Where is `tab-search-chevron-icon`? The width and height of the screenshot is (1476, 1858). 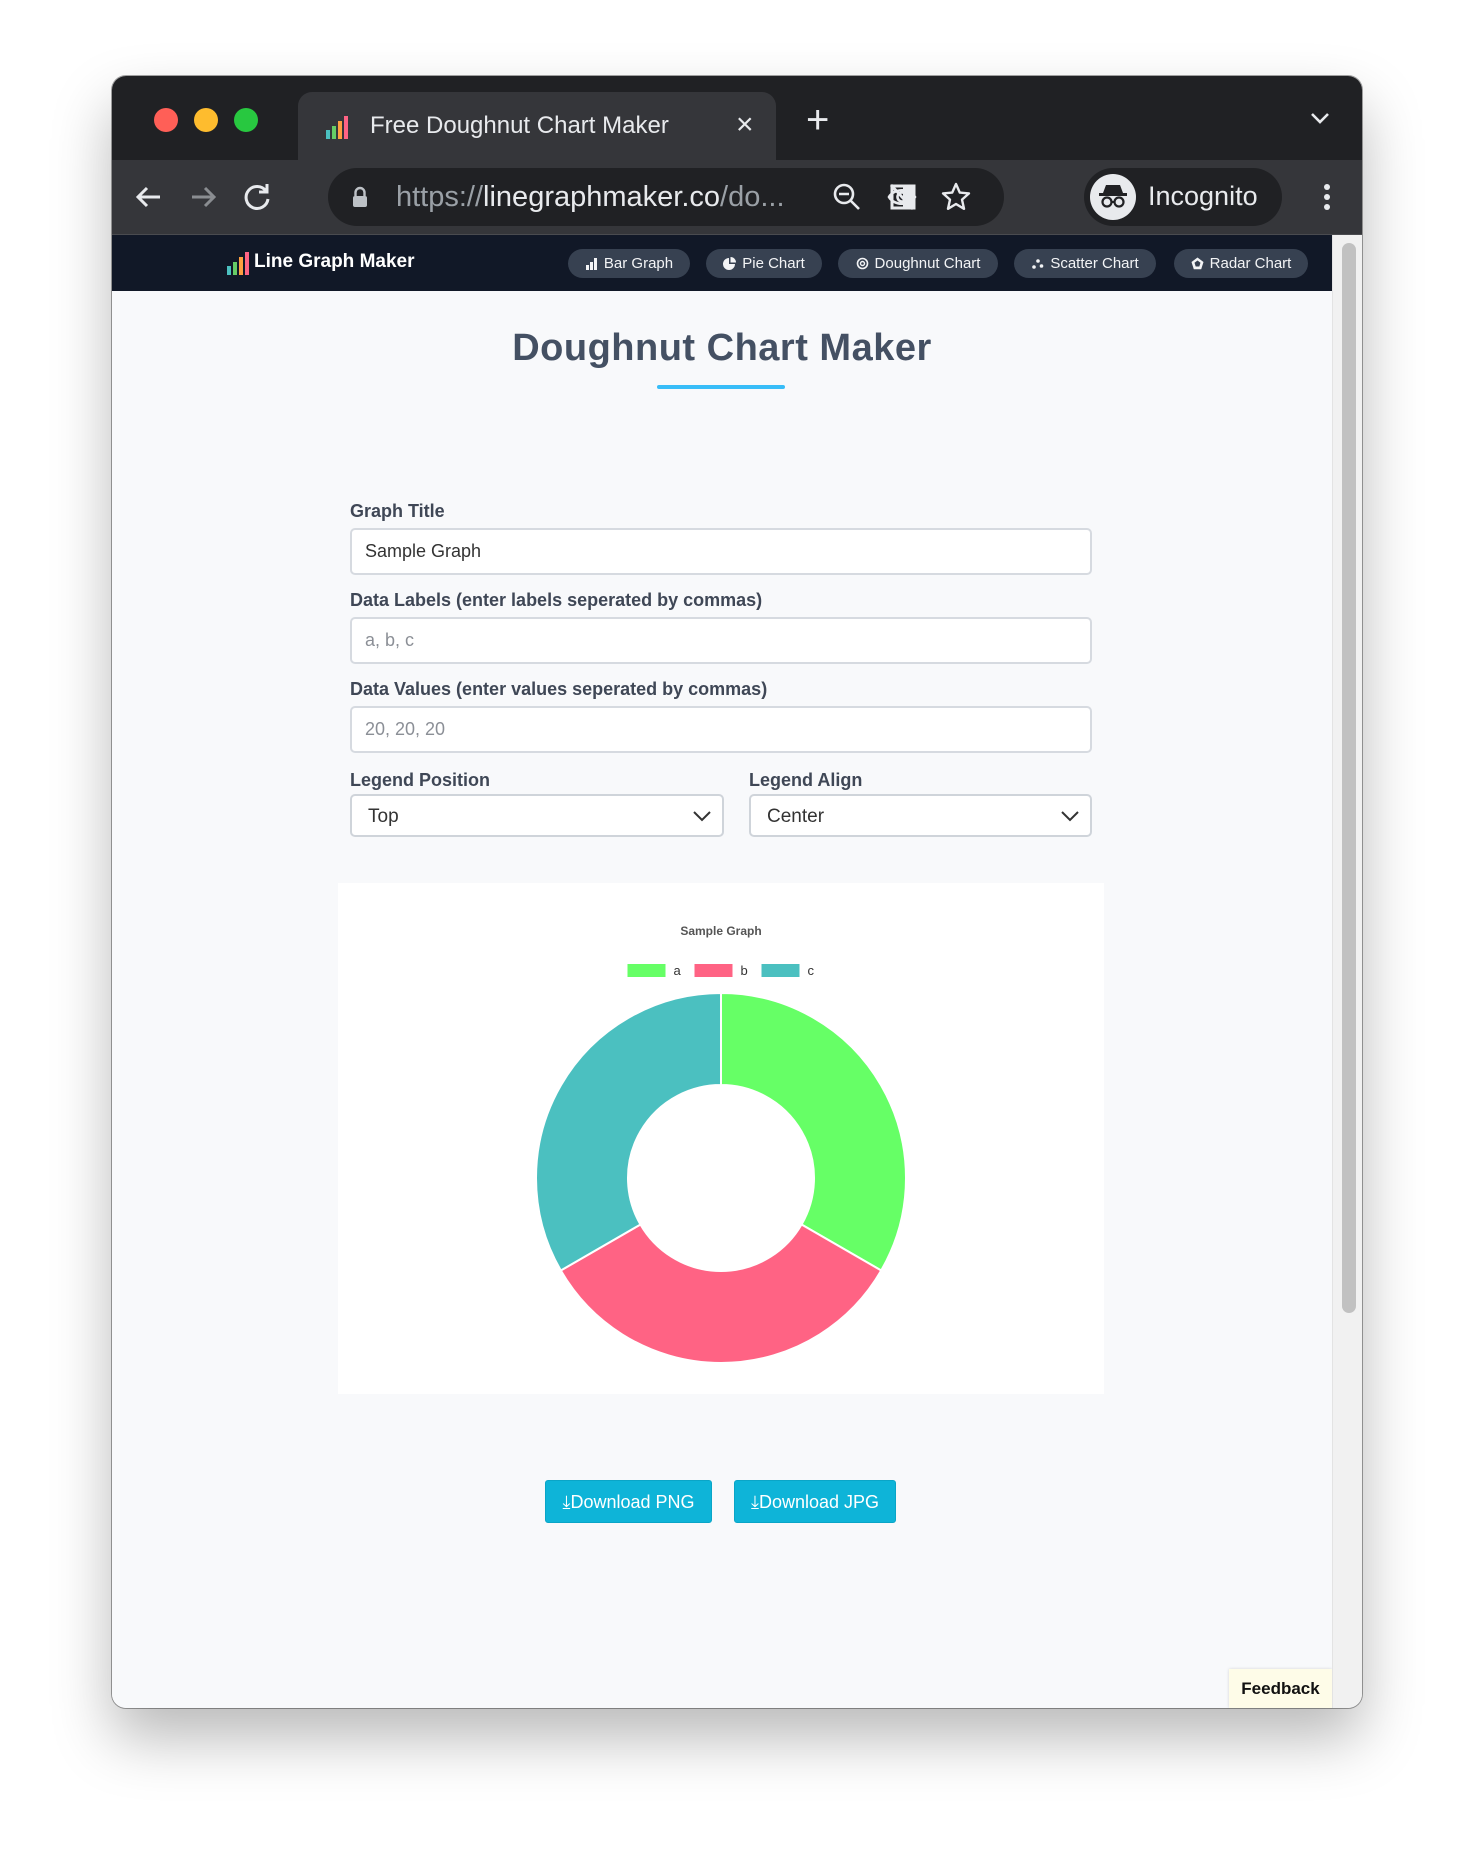
tab-search-chevron-icon is located at coordinates (1320, 118).